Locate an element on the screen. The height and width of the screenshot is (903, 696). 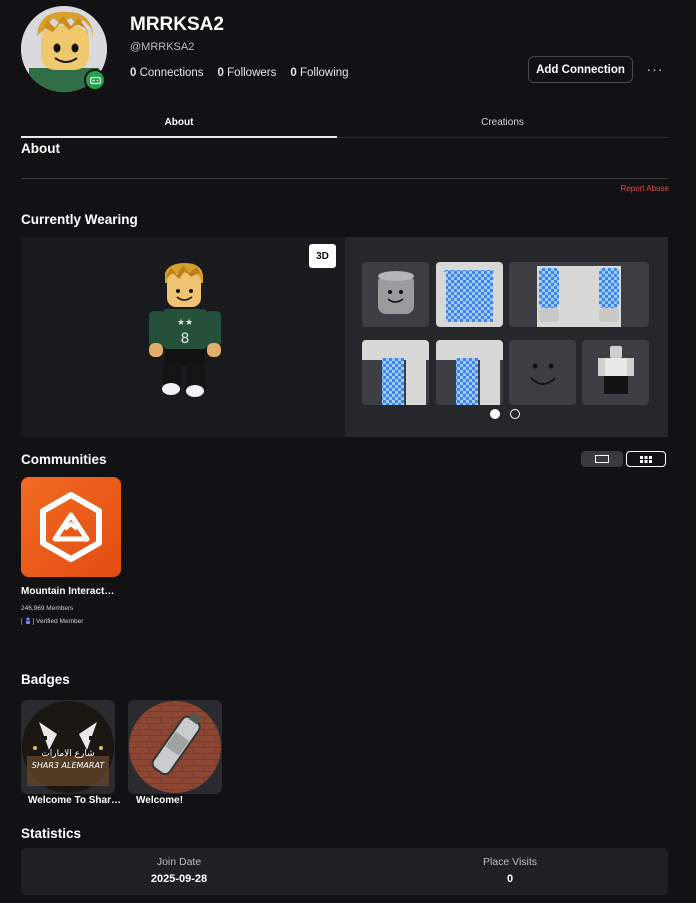
role-bracket-open: [ is located at coordinates (22, 621).